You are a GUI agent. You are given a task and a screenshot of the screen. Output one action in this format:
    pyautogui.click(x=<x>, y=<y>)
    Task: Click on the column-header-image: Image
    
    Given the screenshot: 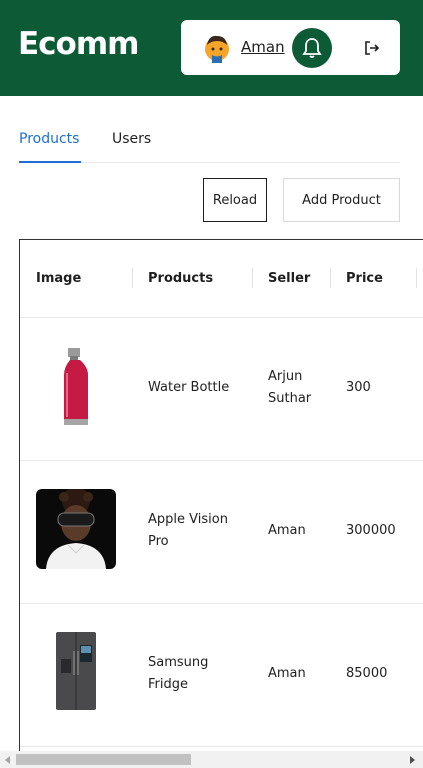 What is the action you would take?
    pyautogui.click(x=58, y=278)
    